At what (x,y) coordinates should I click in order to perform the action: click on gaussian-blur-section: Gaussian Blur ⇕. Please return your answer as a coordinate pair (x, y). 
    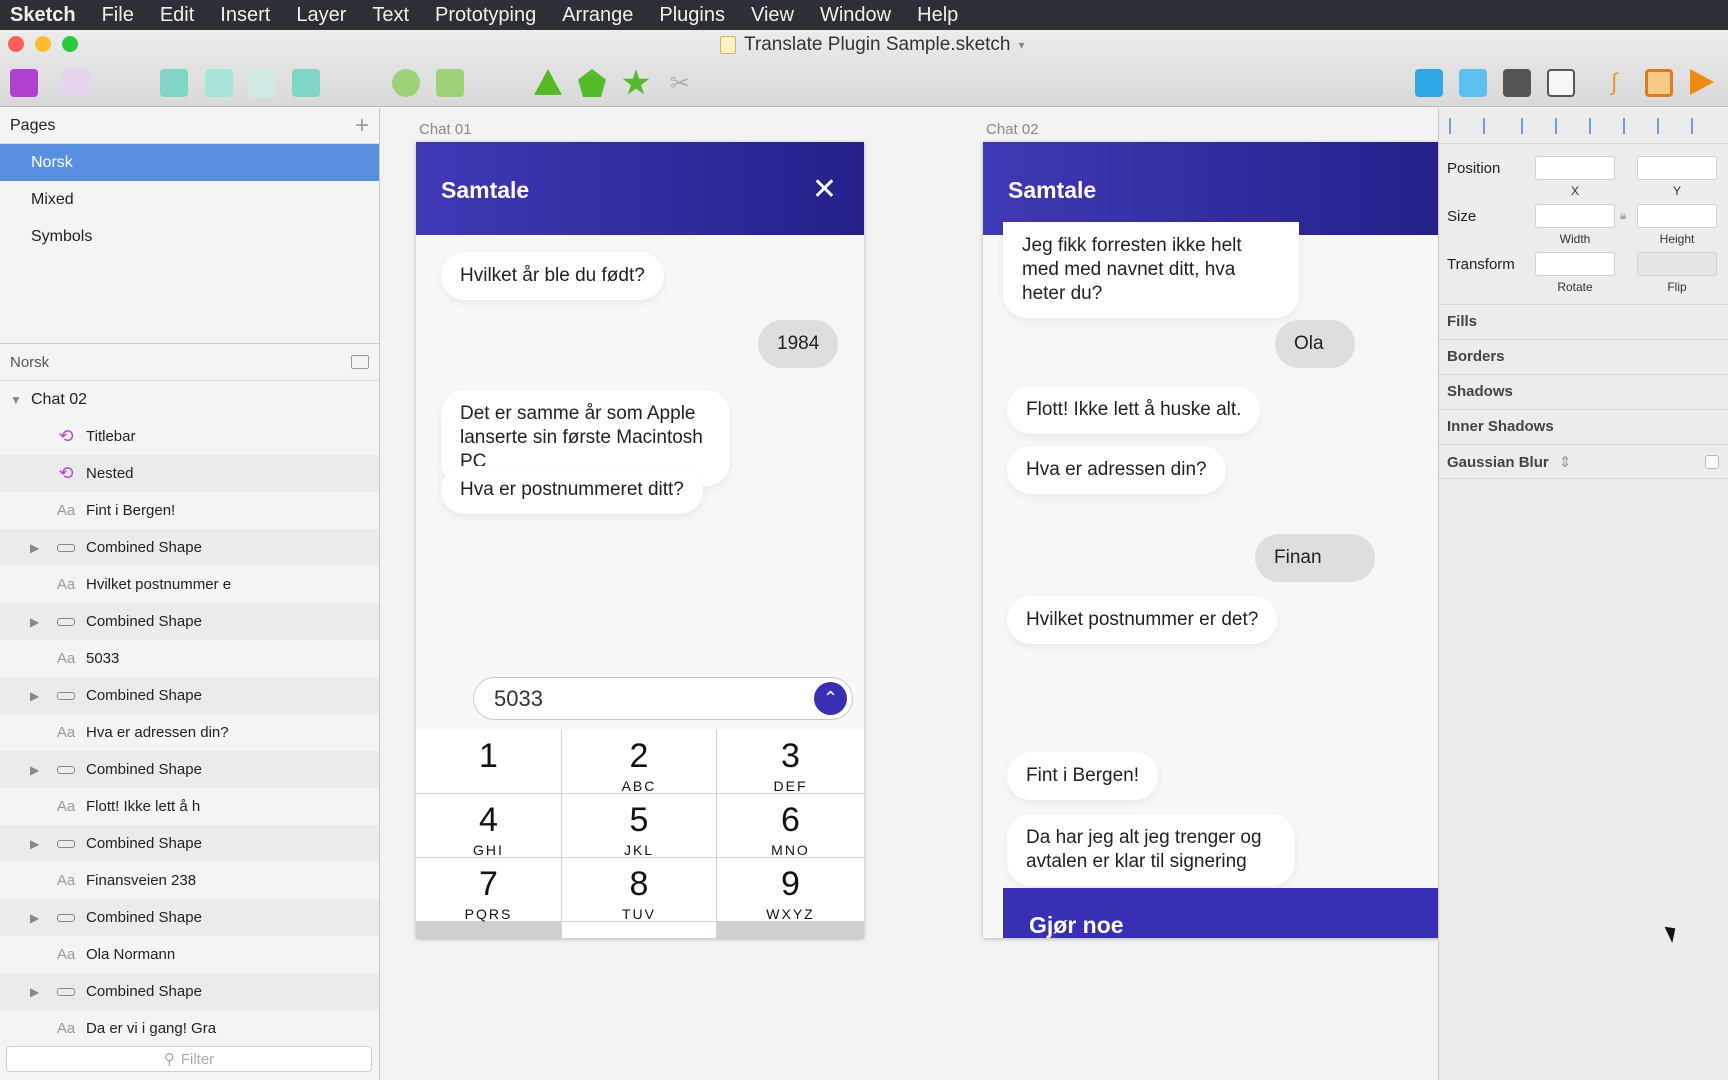
    Looking at the image, I should click on (1583, 461).